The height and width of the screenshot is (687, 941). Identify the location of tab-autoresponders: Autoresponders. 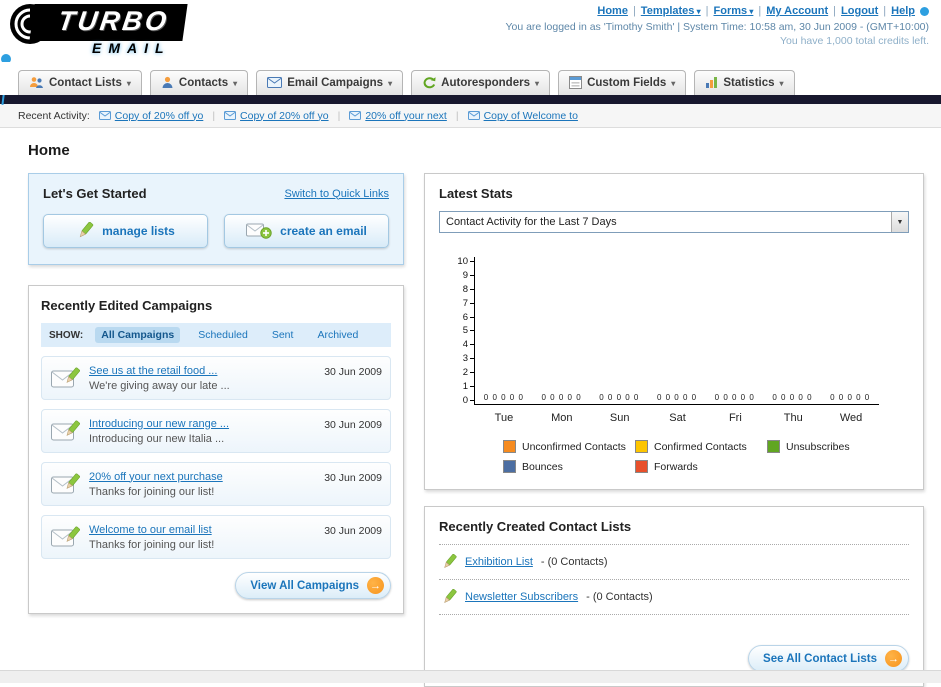
(480, 82).